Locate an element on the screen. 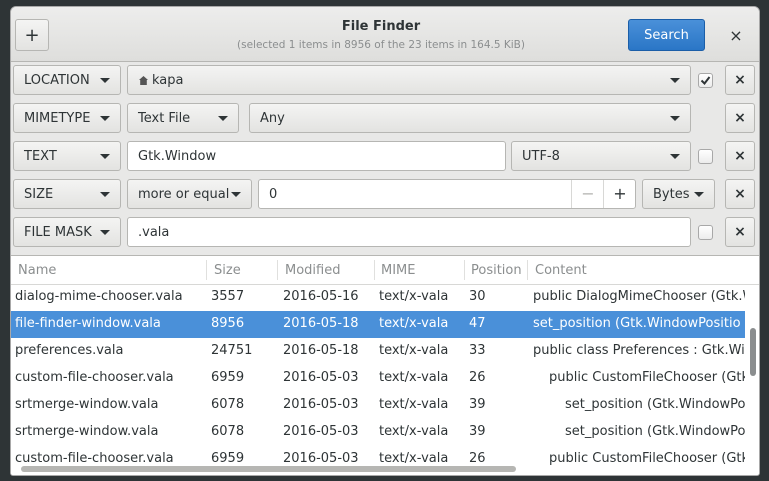 This screenshot has width=769, height=481. filter-row-mimetype: MIMETYPE Text File Any × is located at coordinates (385, 118).